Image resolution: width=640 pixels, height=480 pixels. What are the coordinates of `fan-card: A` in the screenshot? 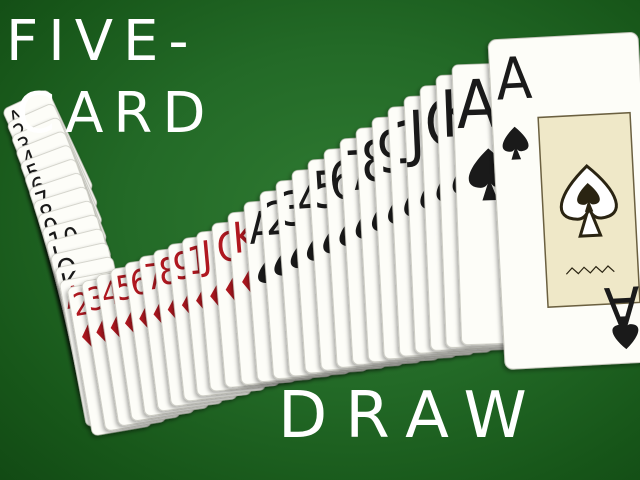 It's located at (288, 289).